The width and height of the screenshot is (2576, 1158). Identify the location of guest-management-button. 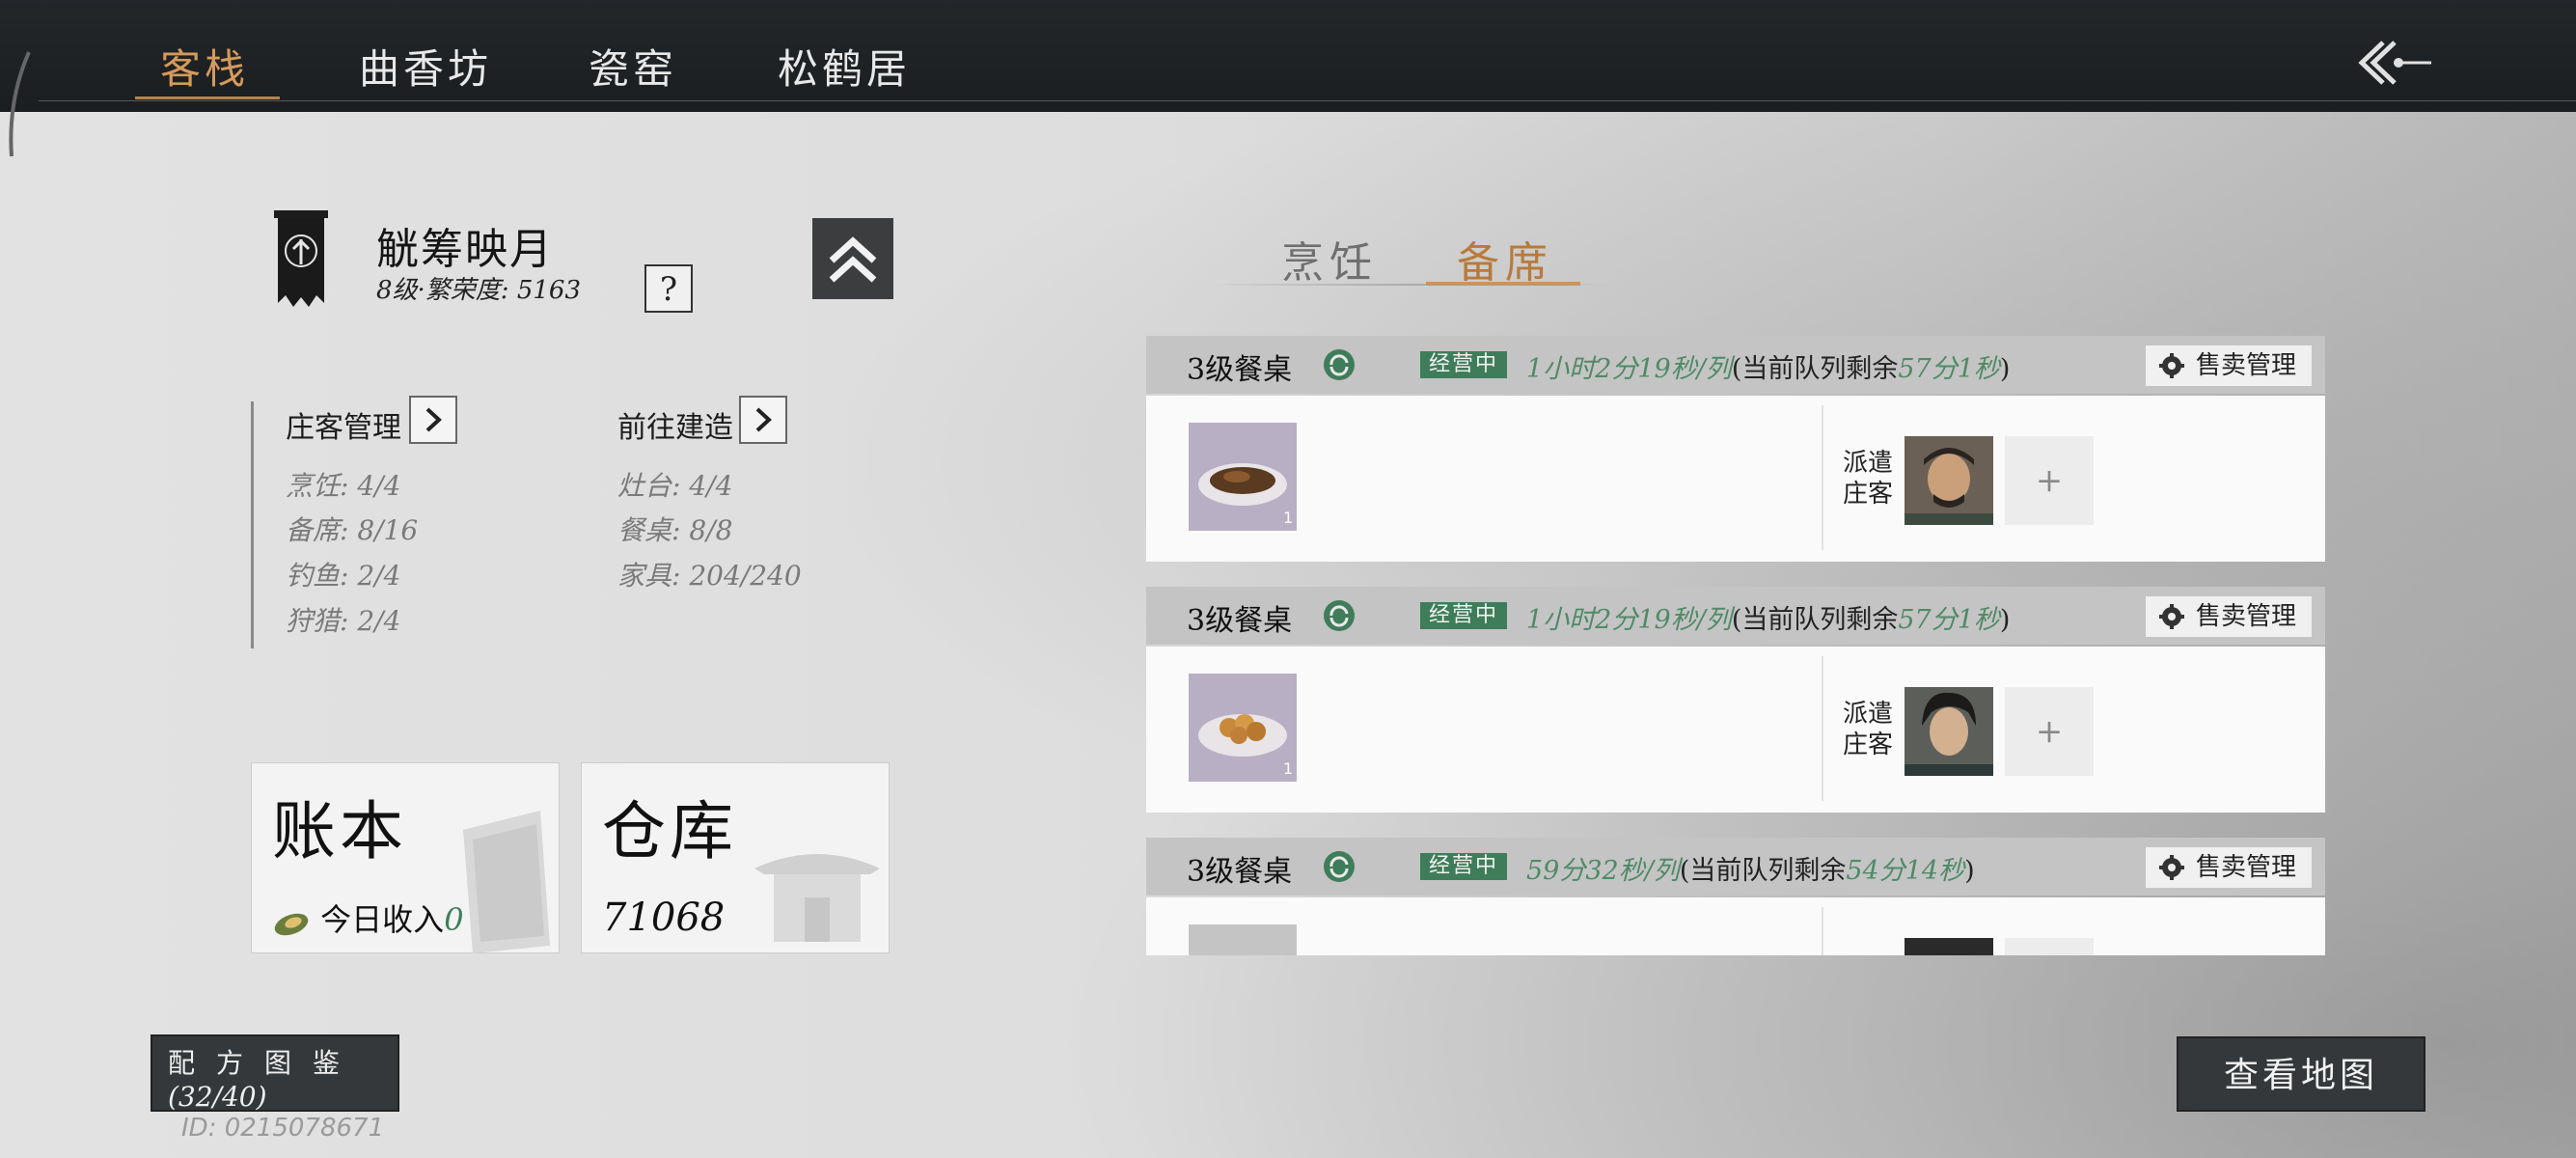
(433, 420).